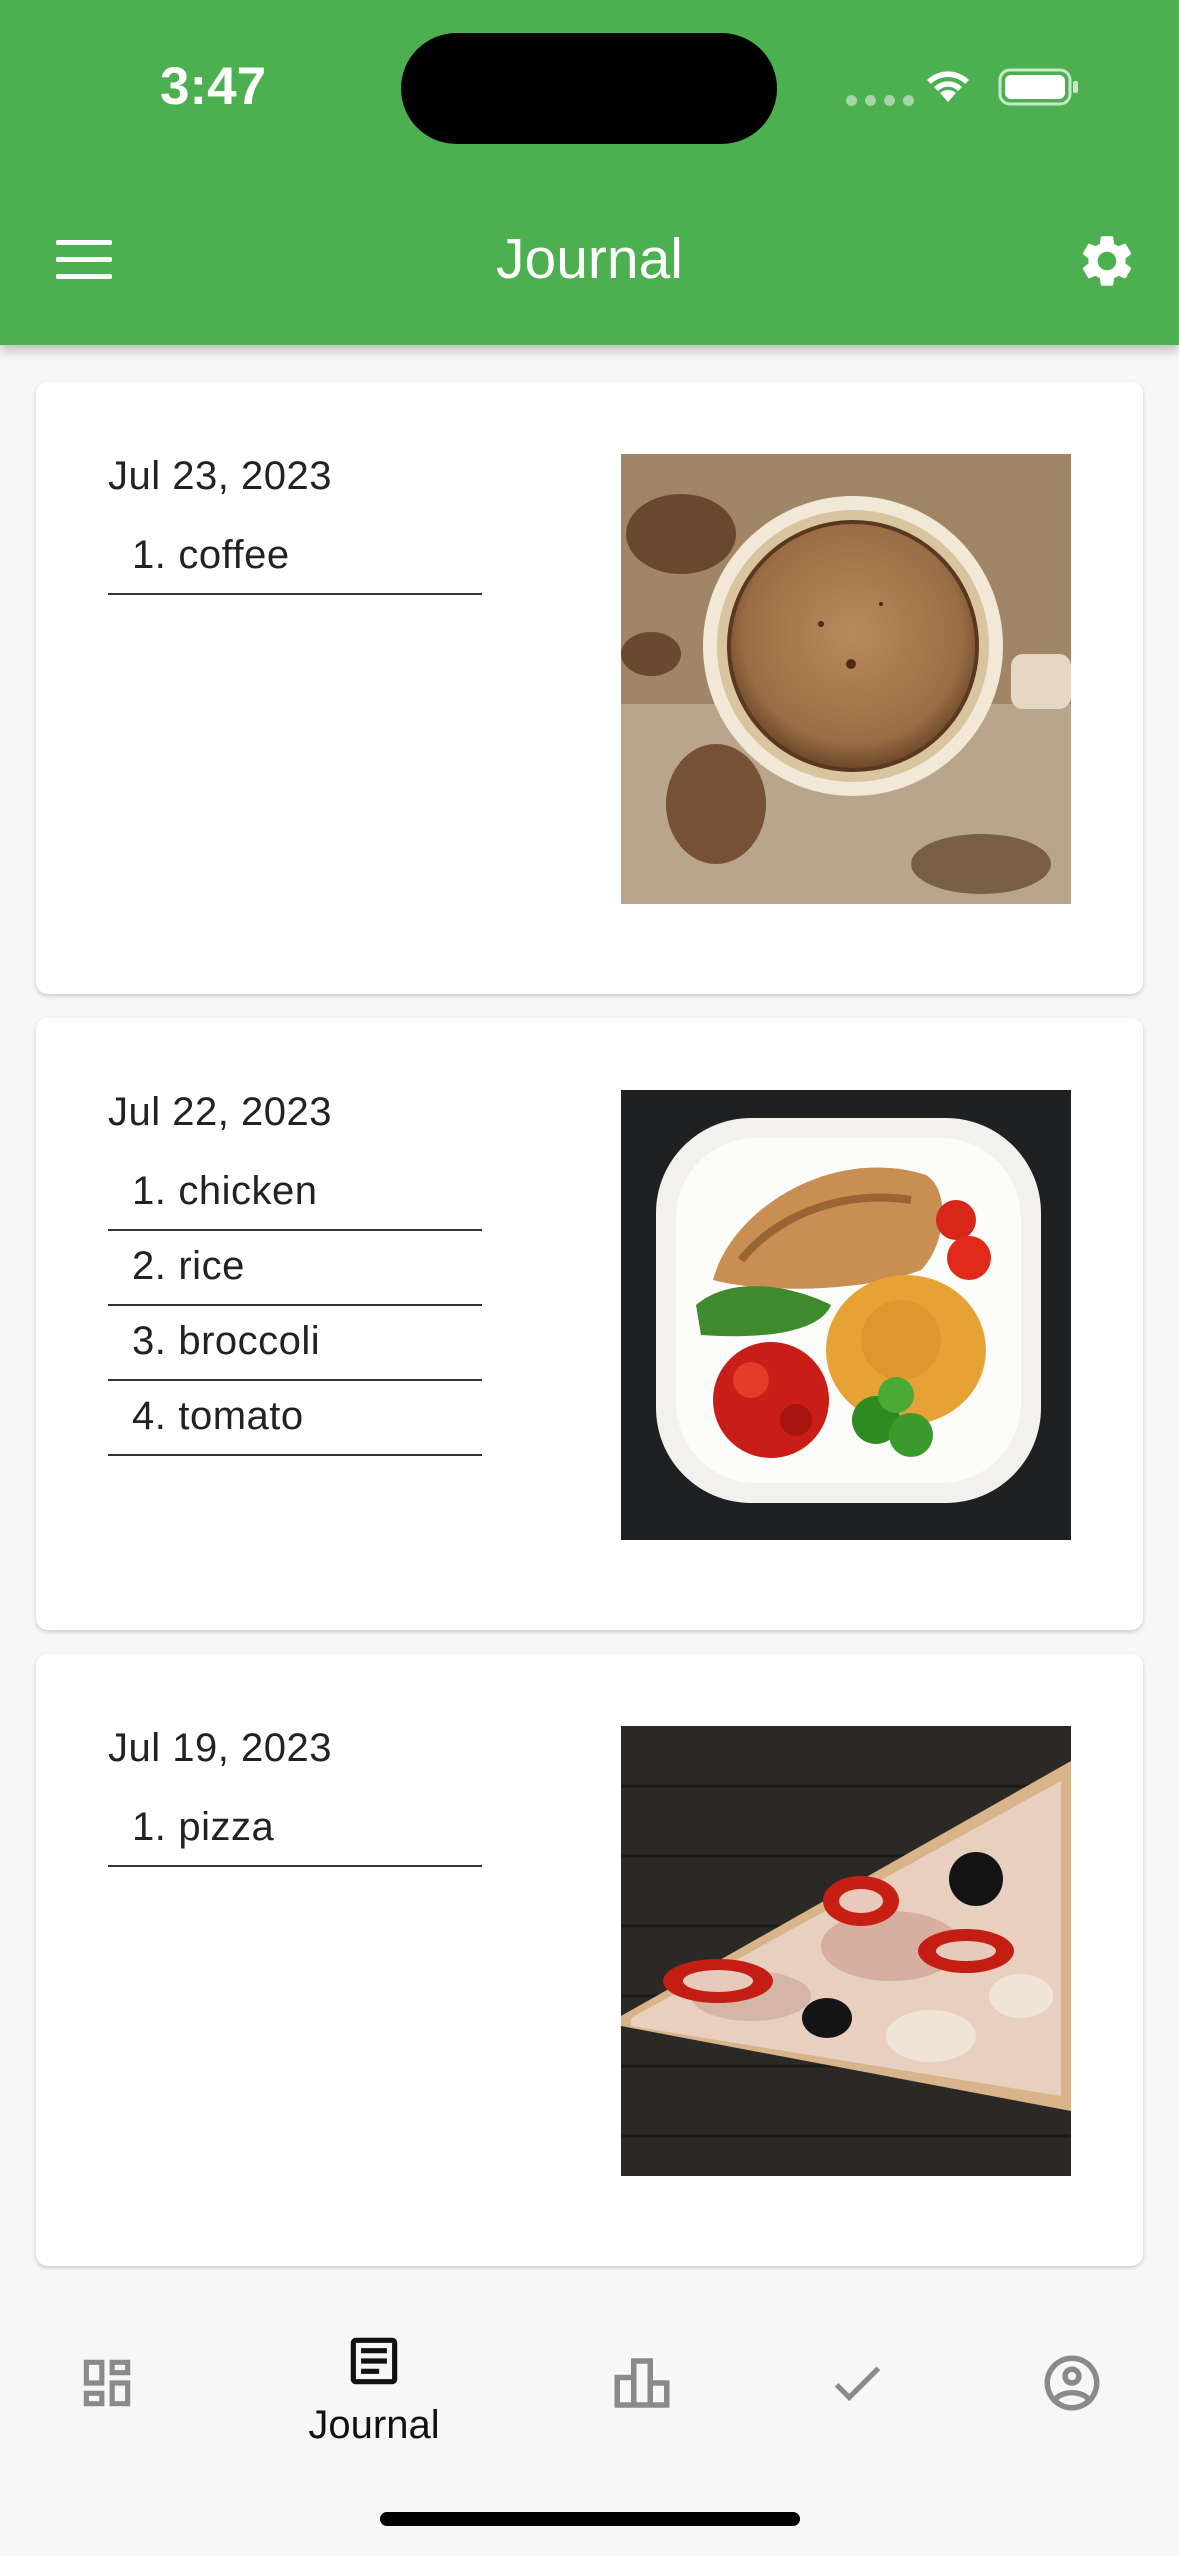 The width and height of the screenshot is (1179, 2556). Describe the element at coordinates (589, 88) in the screenshot. I see `dynamic-island` at that location.